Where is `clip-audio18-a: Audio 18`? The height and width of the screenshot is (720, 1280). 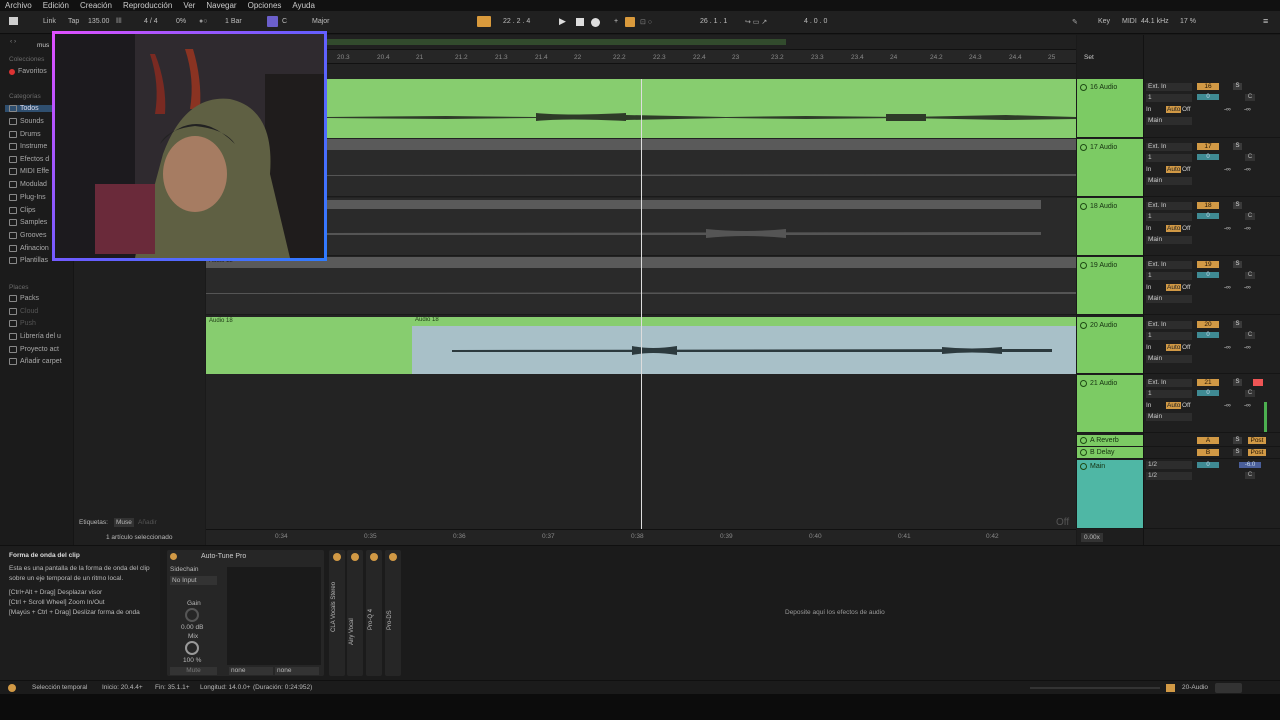
clip-audio18-a: Audio 18 is located at coordinates (309, 345).